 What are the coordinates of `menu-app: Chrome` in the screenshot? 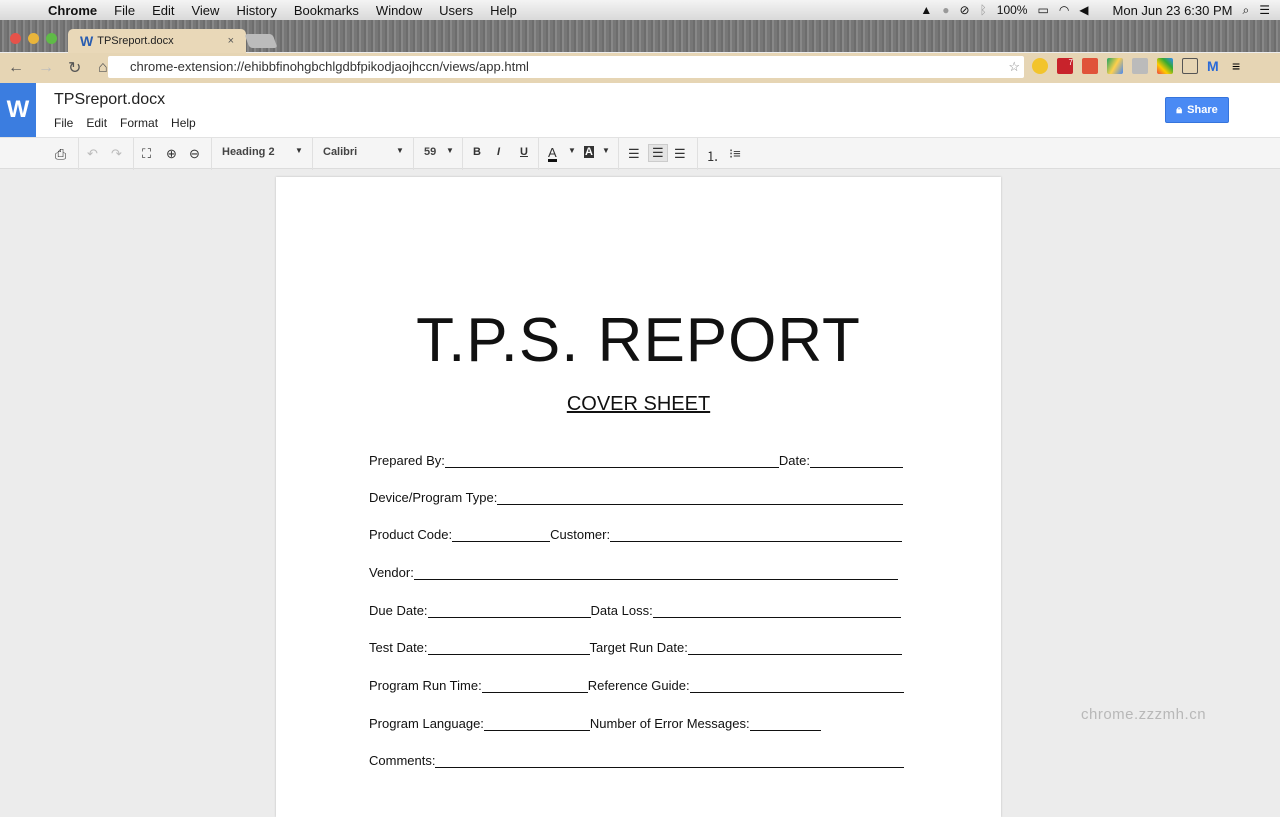 It's located at (72, 10).